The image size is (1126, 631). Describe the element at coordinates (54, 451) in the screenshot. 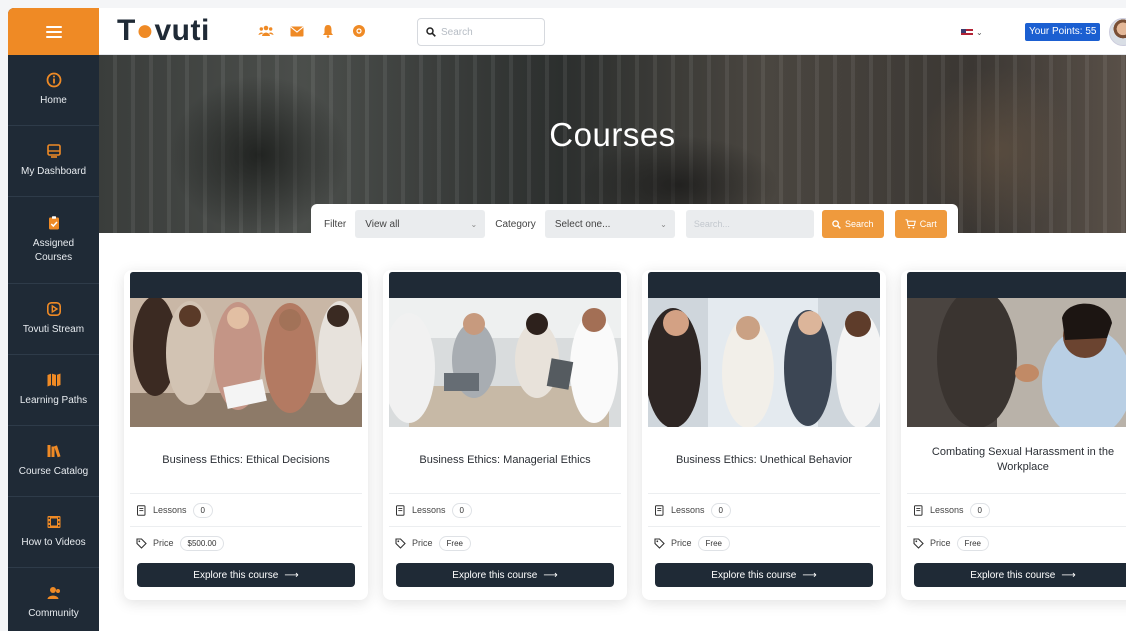

I see `books-icon` at that location.